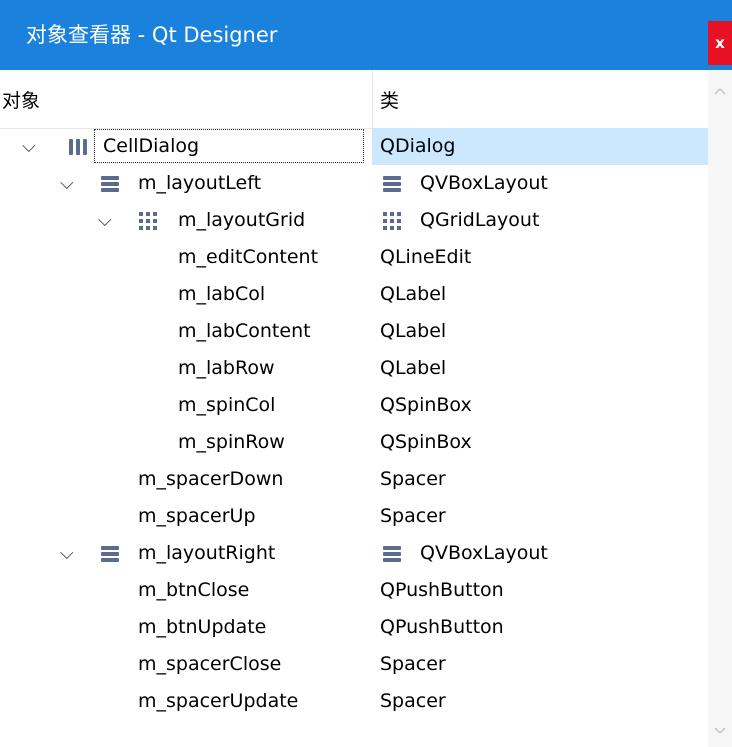 The height and width of the screenshot is (747, 732). Describe the element at coordinates (218, 701) in the screenshot. I see `object-name: m_spacerUpdate` at that location.